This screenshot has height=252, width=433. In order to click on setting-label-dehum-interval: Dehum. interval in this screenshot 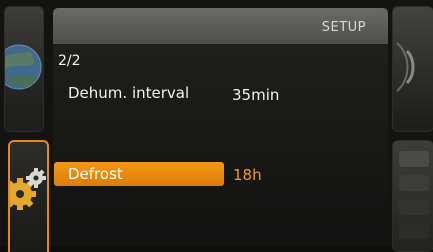, I will do `click(128, 93)`.